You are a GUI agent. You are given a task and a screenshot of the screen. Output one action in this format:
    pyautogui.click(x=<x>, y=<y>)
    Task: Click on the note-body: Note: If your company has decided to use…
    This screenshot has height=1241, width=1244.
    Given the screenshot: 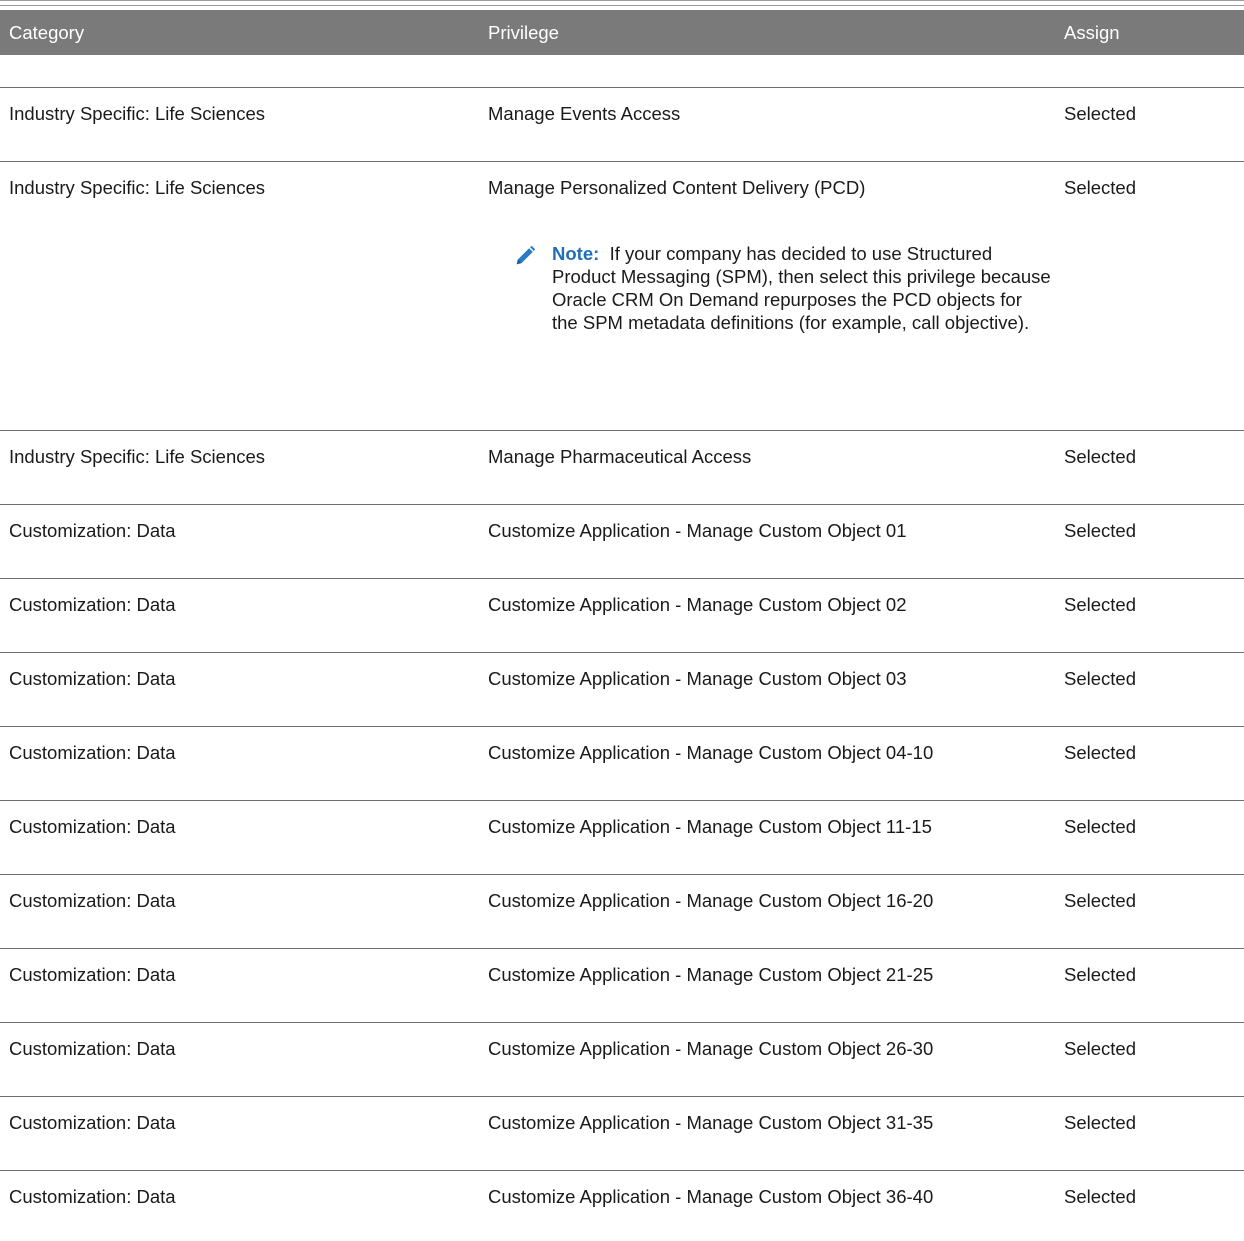 What is the action you would take?
    pyautogui.click(x=802, y=288)
    